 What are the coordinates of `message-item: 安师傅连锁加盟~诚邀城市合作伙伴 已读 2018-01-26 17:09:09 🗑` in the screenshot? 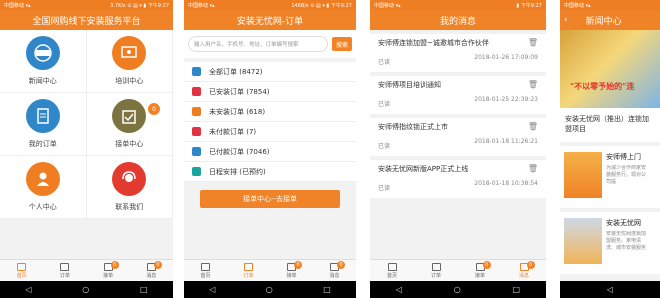 It's located at (458, 53).